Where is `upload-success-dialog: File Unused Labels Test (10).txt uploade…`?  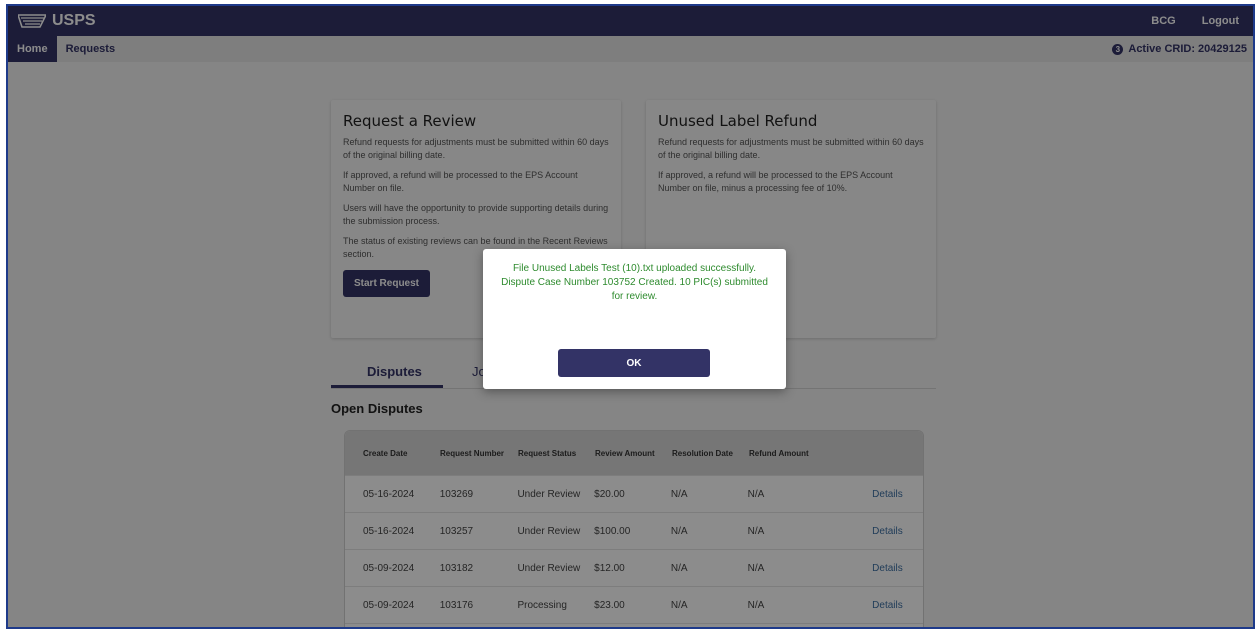 upload-success-dialog: File Unused Labels Test (10).txt uploade… is located at coordinates (634, 319).